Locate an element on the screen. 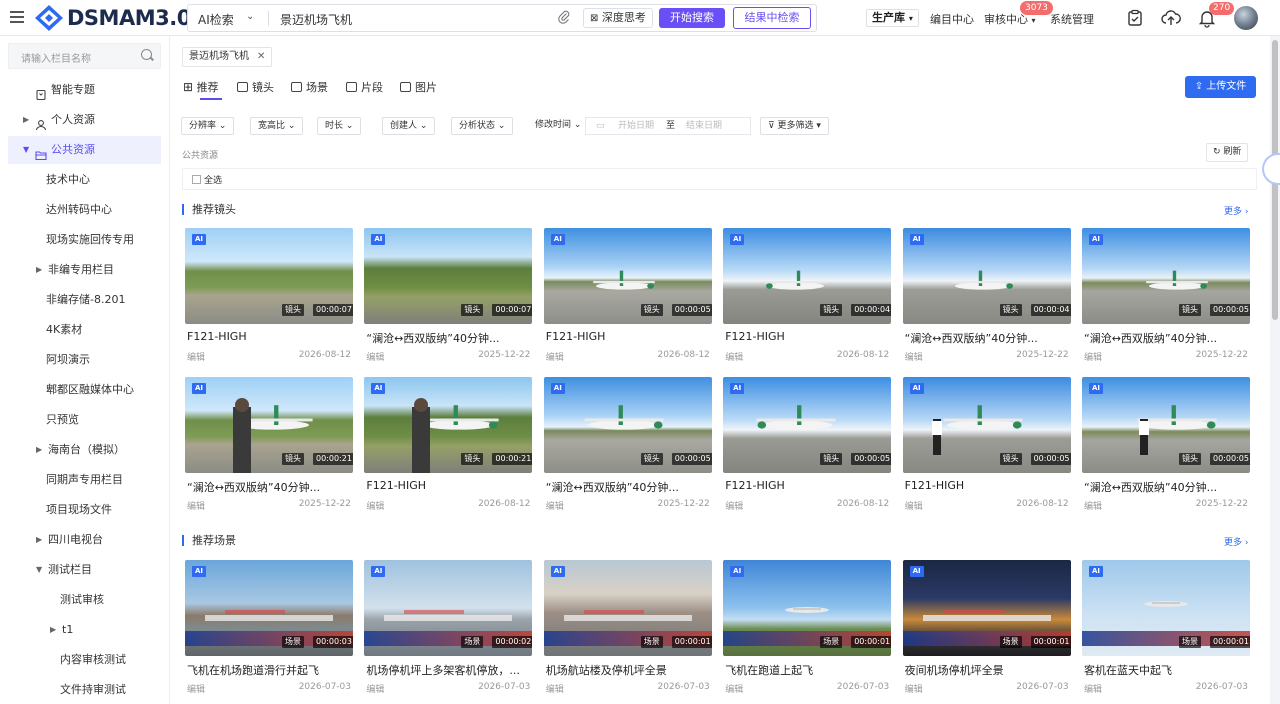 Image resolution: width=1280 pixels, height=704 pixels. date-start-input: 开始日期 is located at coordinates (636, 126).